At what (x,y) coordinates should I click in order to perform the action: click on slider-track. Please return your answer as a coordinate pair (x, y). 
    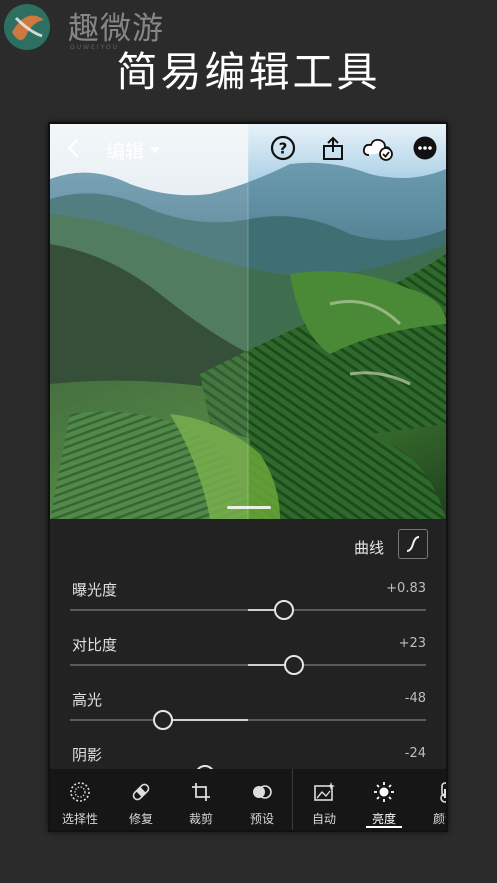
    Looking at the image, I should click on (248, 720).